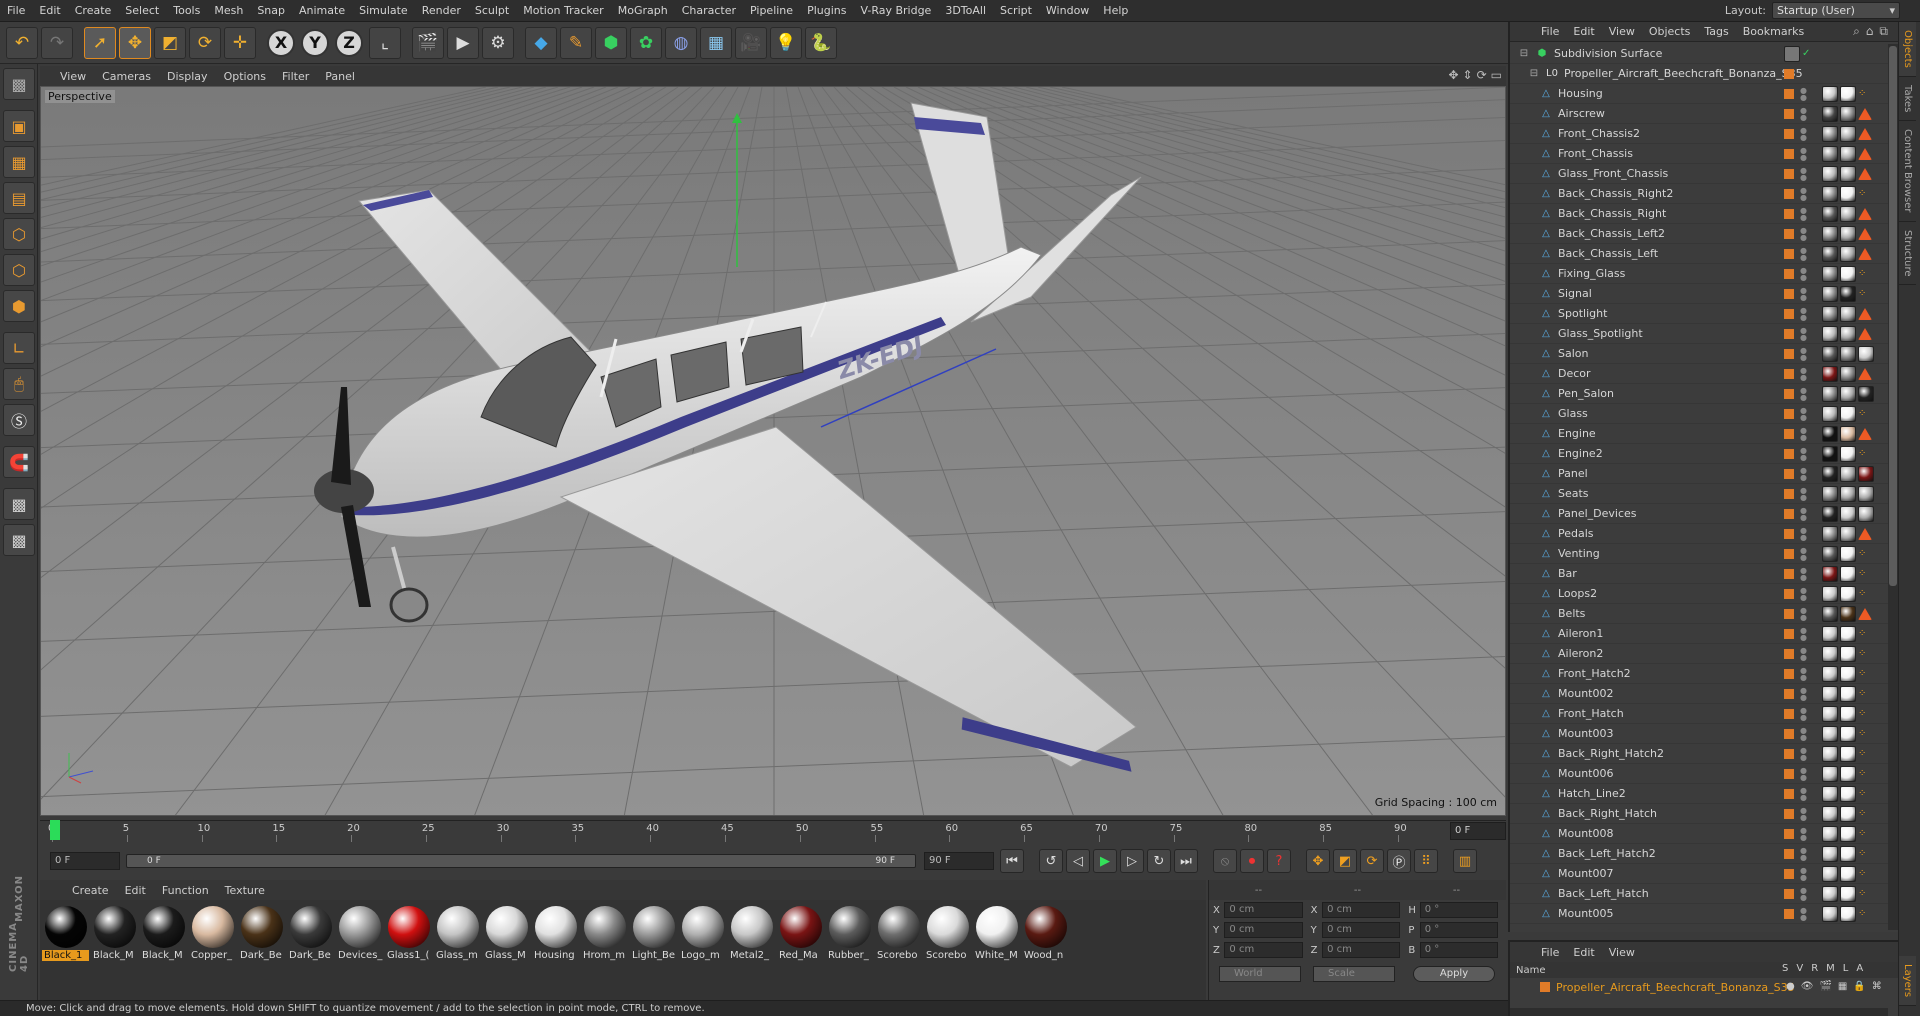 Image resolution: width=1920 pixels, height=1016 pixels. Describe the element at coordinates (563, 10) in the screenshot. I see `menu-motion-tracker: Motion Tracker` at that location.